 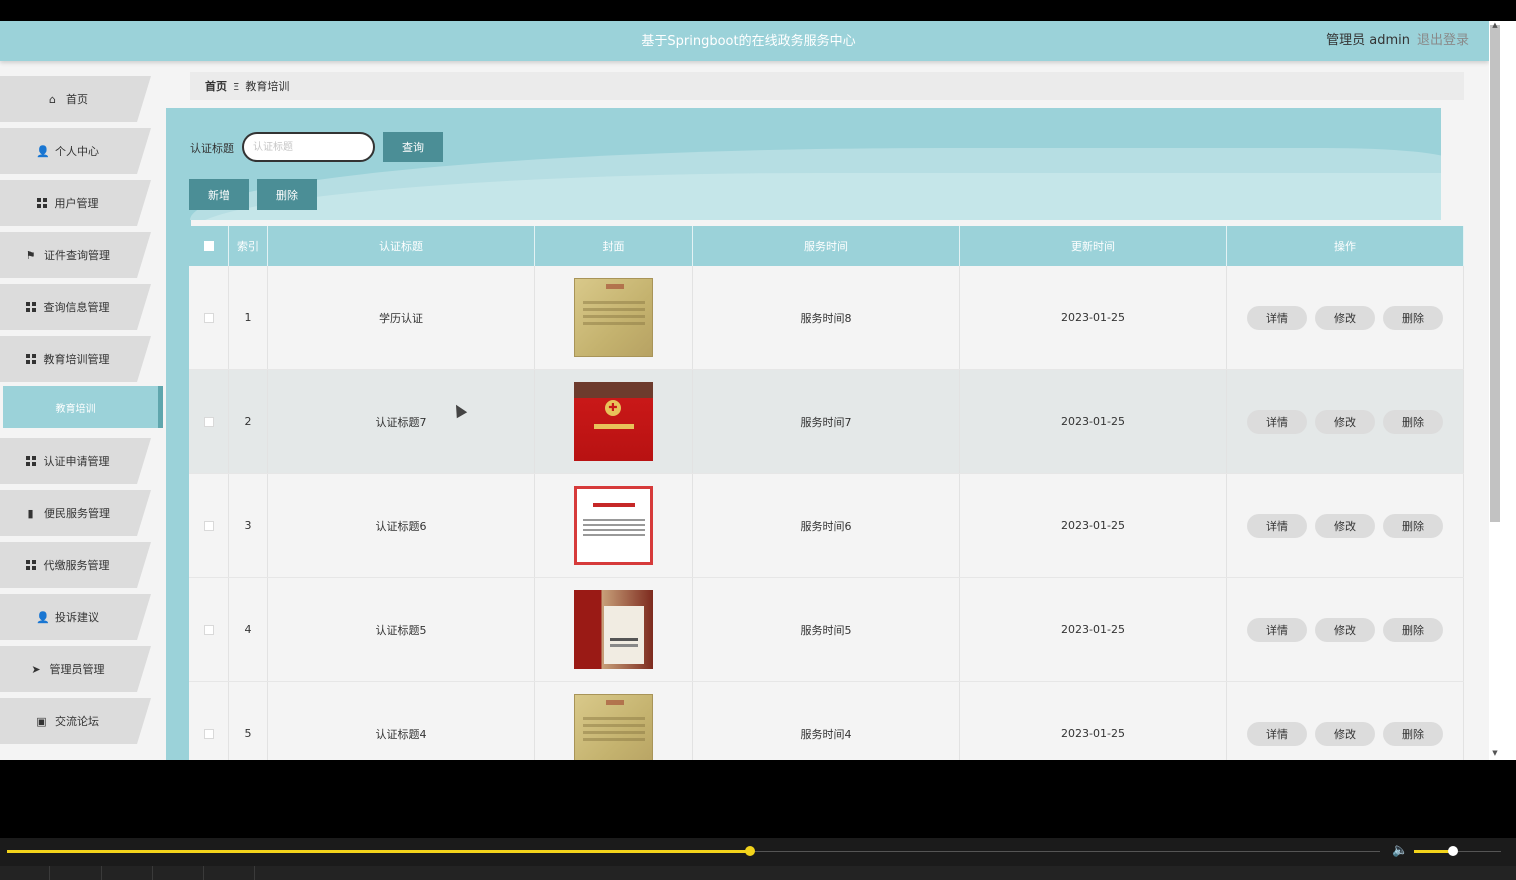 What do you see at coordinates (77, 255) in the screenshot?
I see `sidebar-item-label: 证件查询管理` at bounding box center [77, 255].